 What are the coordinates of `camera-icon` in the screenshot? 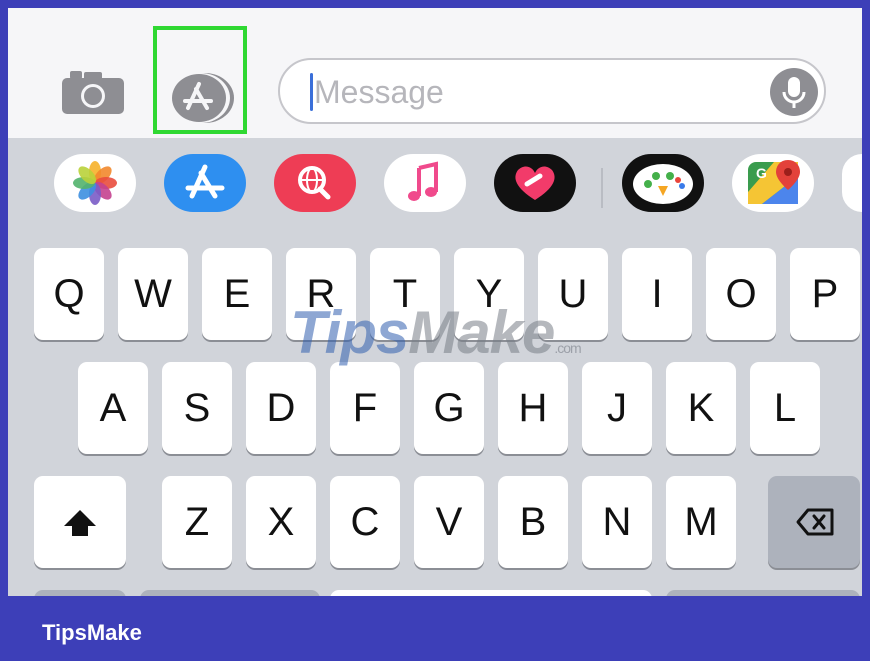 It's located at (93, 92).